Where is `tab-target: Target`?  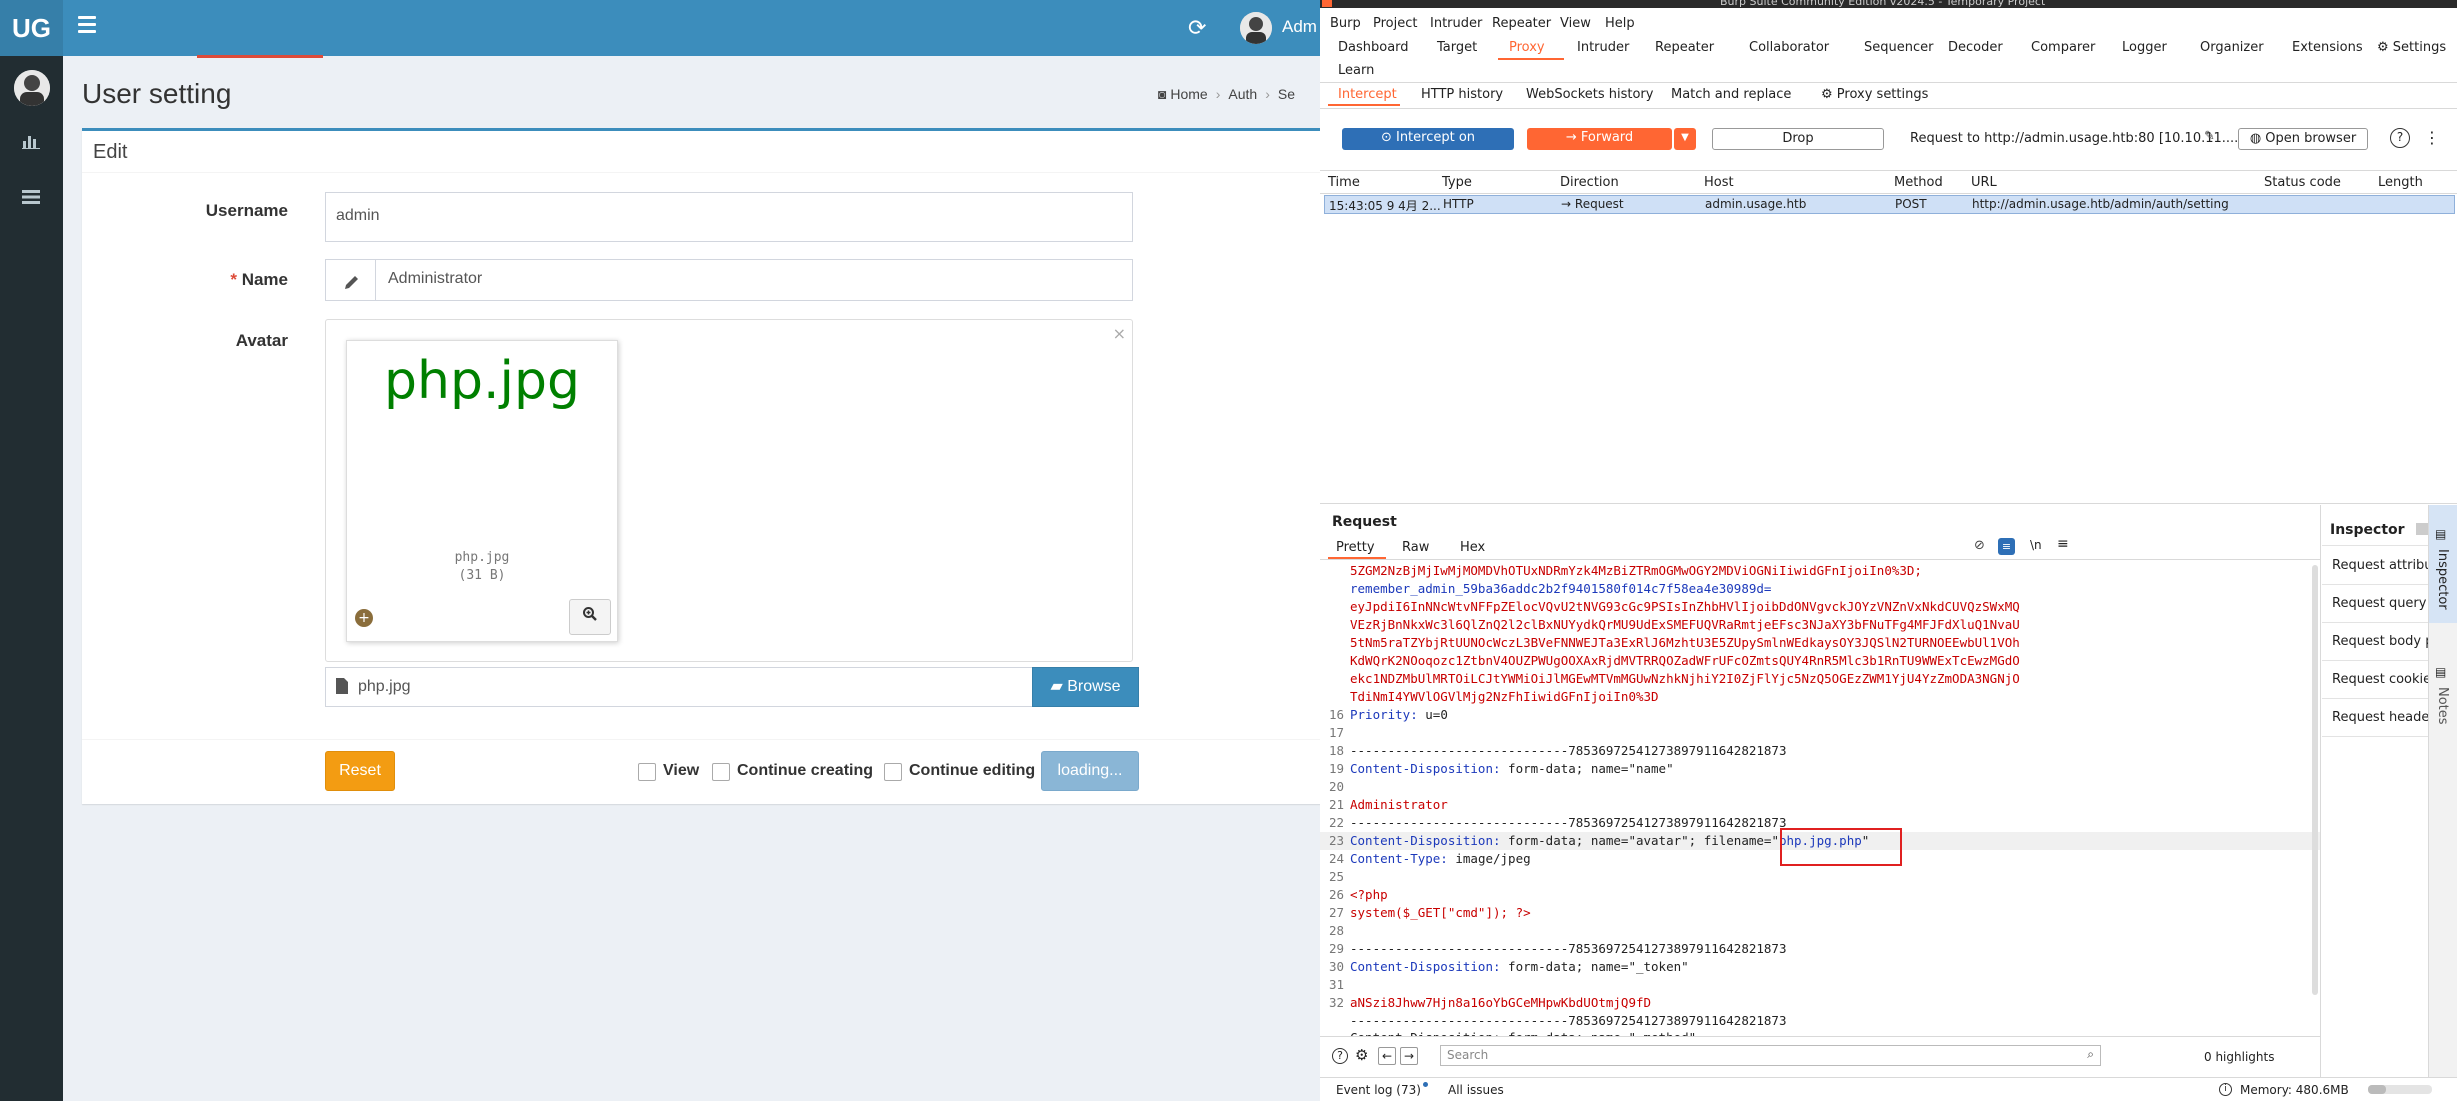 tab-target: Target is located at coordinates (1457, 47).